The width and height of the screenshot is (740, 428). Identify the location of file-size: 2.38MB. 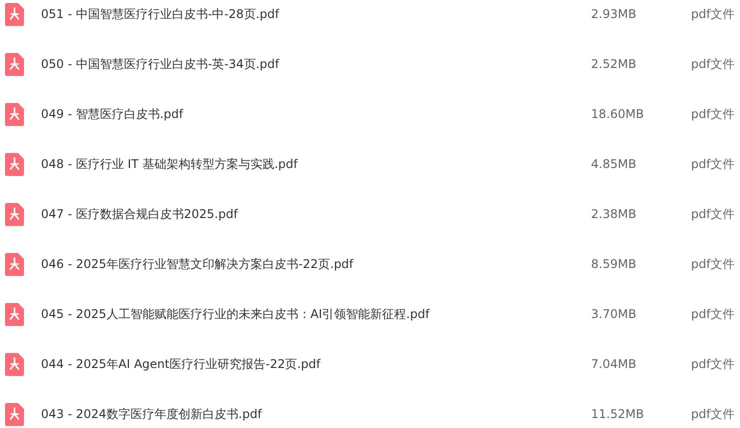
(614, 214).